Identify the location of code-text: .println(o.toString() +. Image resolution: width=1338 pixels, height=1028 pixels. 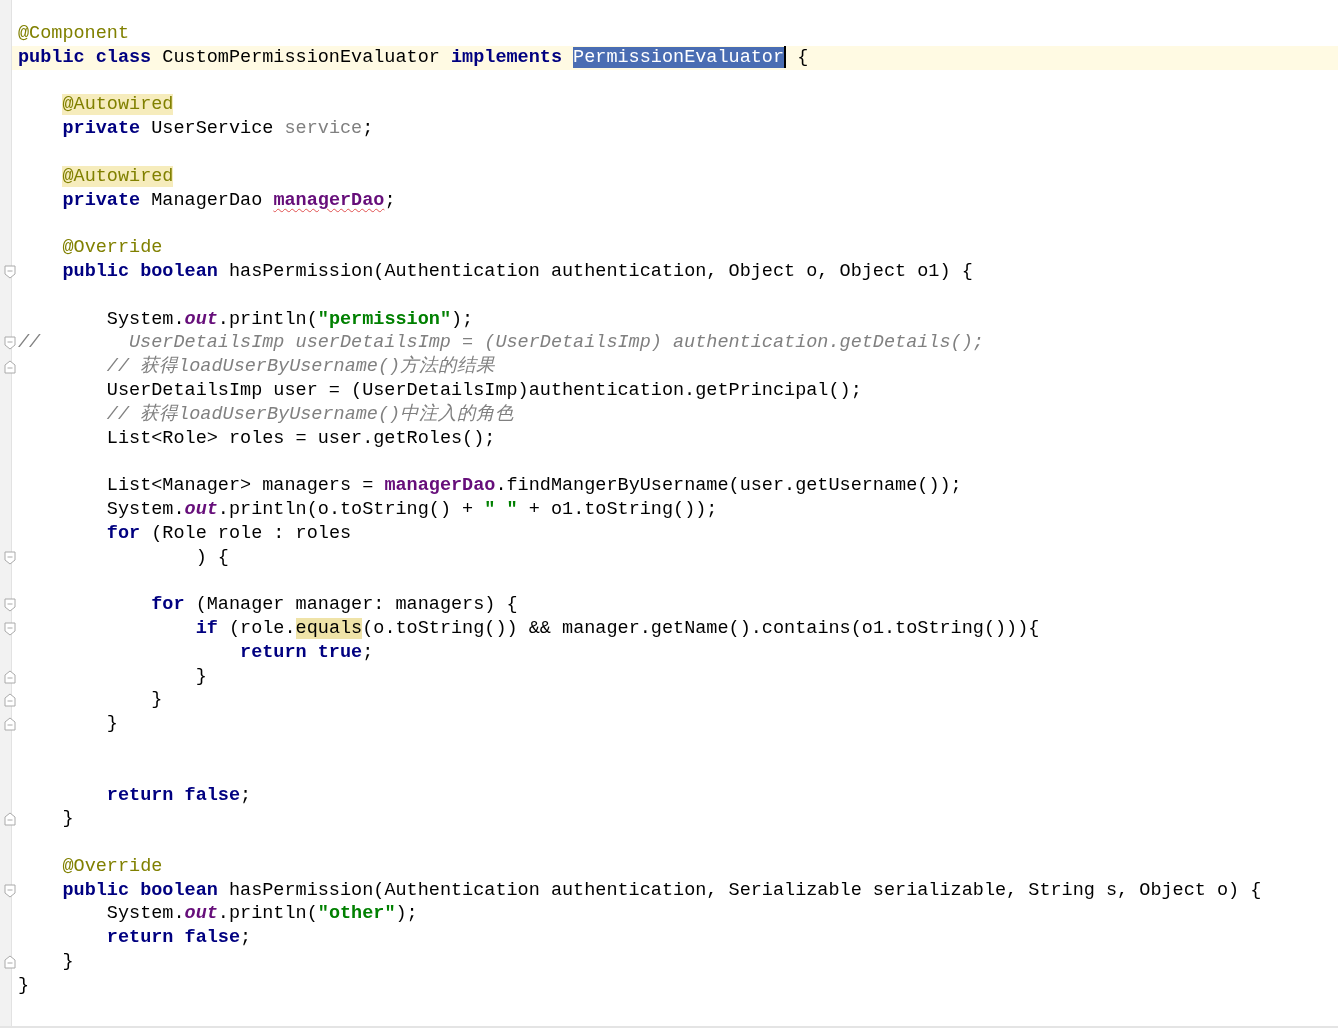
(346, 509).